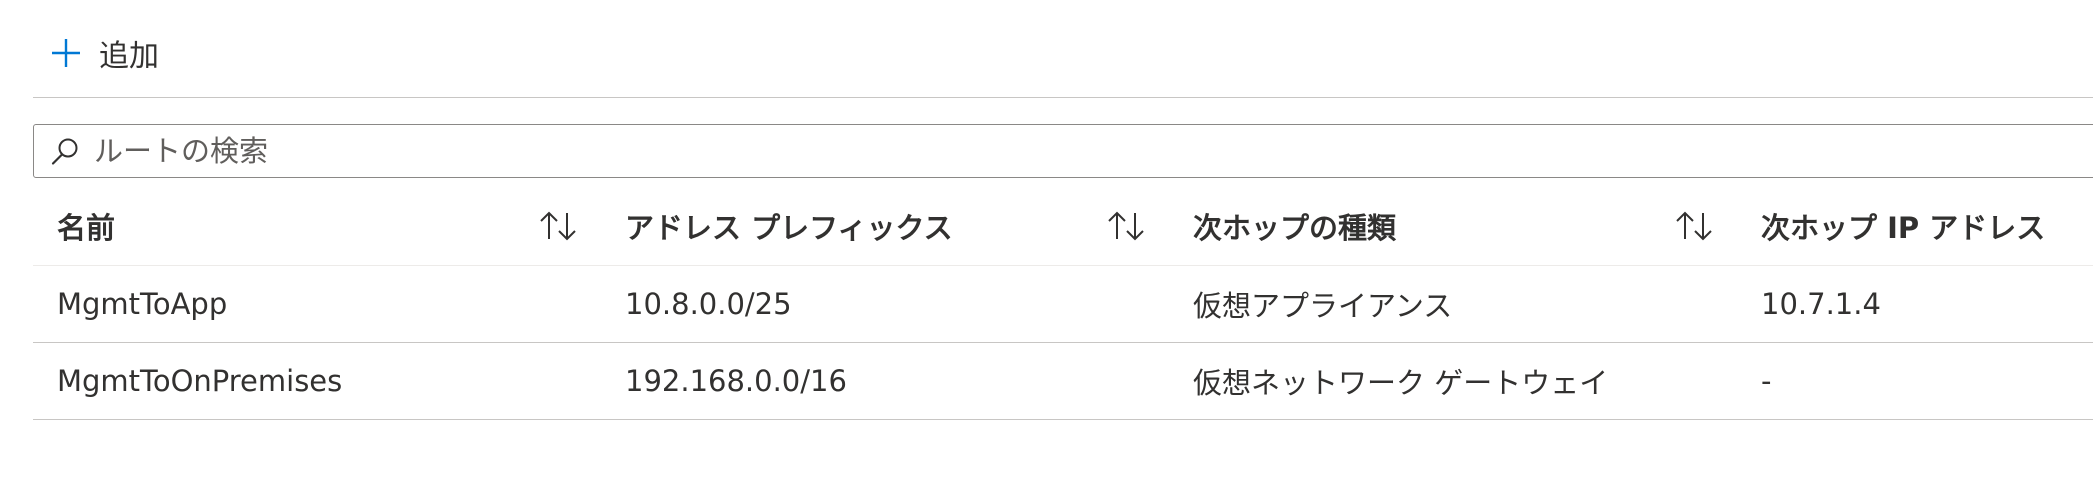 Image resolution: width=2093 pixels, height=485 pixels. What do you see at coordinates (86, 225) in the screenshot?
I see `column-header-name: 名前` at bounding box center [86, 225].